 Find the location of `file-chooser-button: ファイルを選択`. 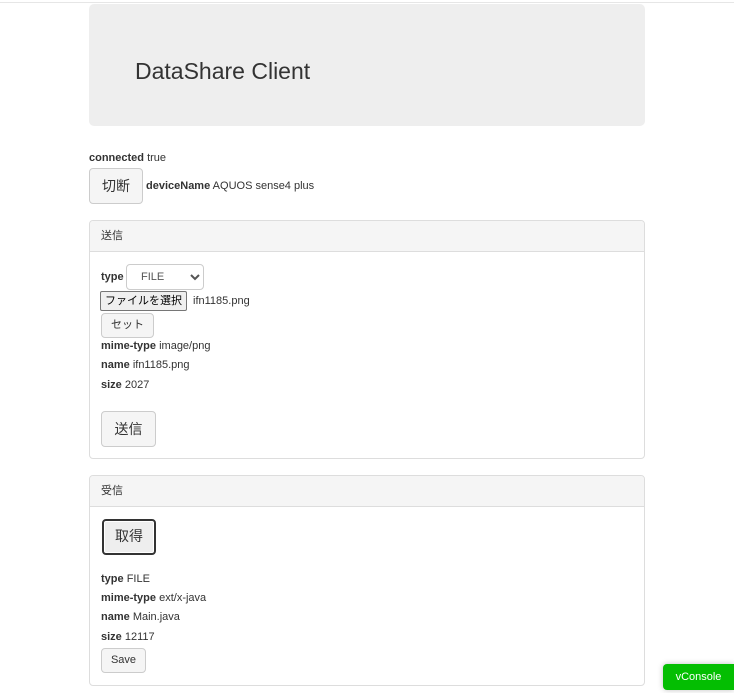

file-chooser-button: ファイルを選択 is located at coordinates (143, 301).